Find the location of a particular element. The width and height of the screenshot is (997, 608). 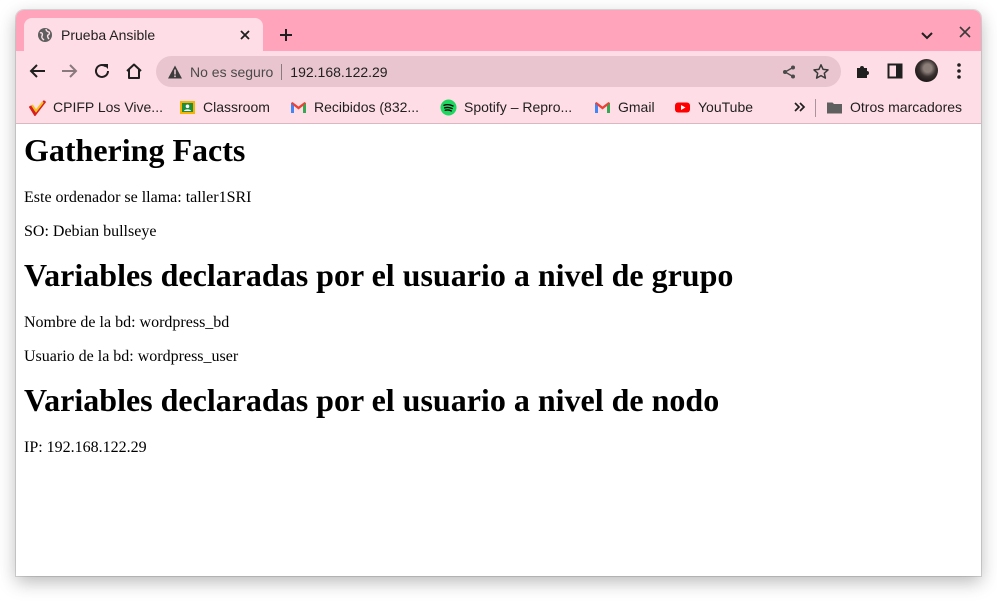

puzzle-icon is located at coordinates (863, 72).